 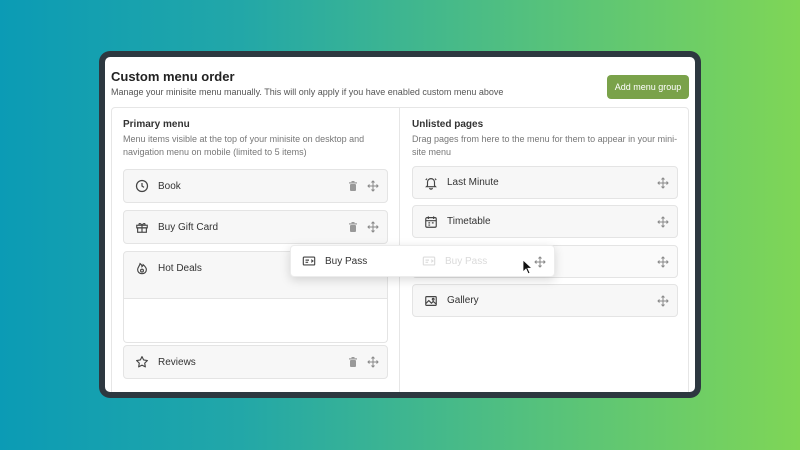 What do you see at coordinates (180, 268) in the screenshot?
I see `primary-item-label: Hot Deals` at bounding box center [180, 268].